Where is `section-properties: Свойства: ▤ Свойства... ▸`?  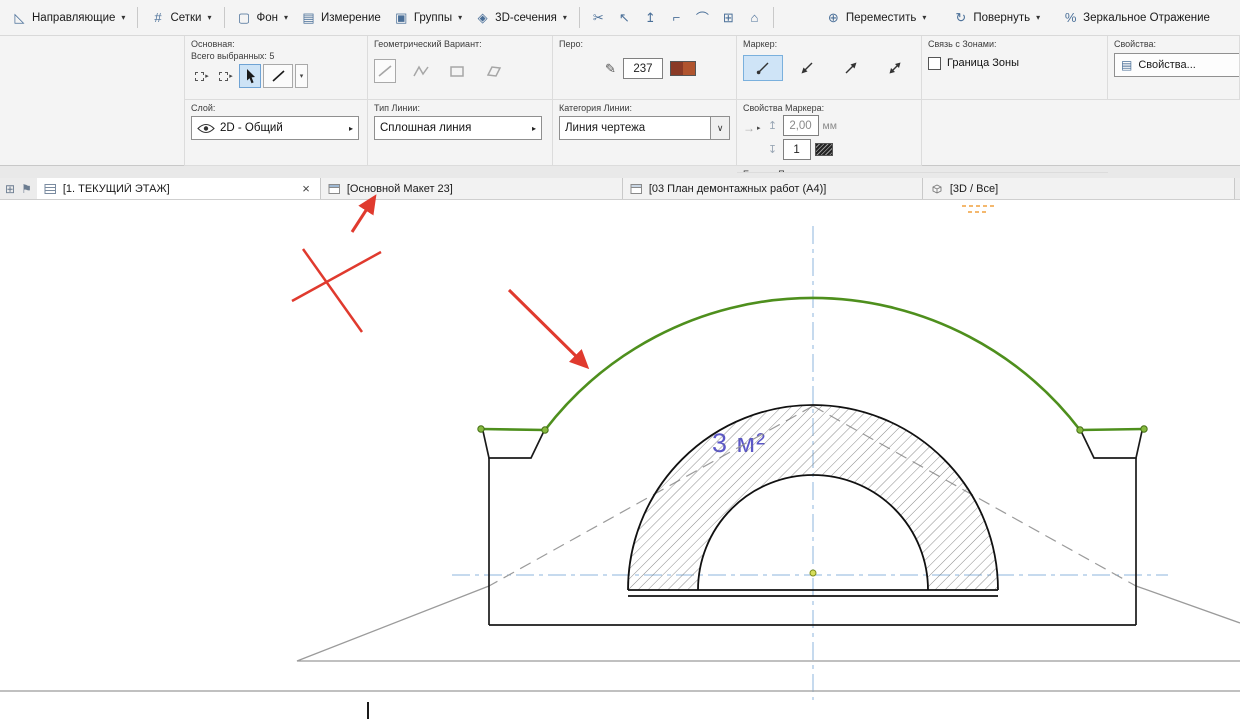
section-properties: Свойства: ▤ Свойства... ▸ is located at coordinates (1174, 68).